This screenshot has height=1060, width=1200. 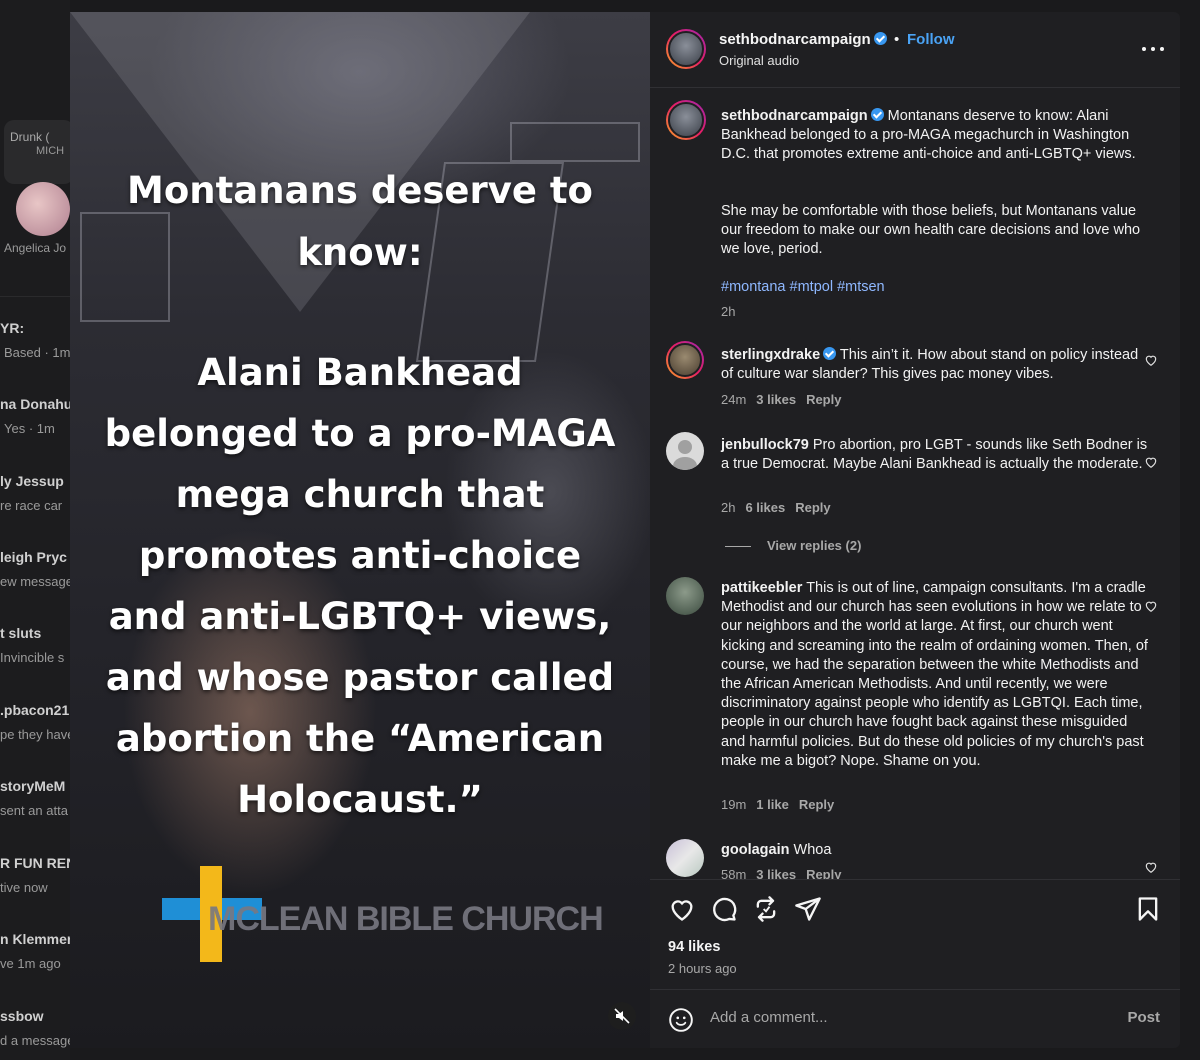 I want to click on body-line: mega church that, so click(x=360, y=494).